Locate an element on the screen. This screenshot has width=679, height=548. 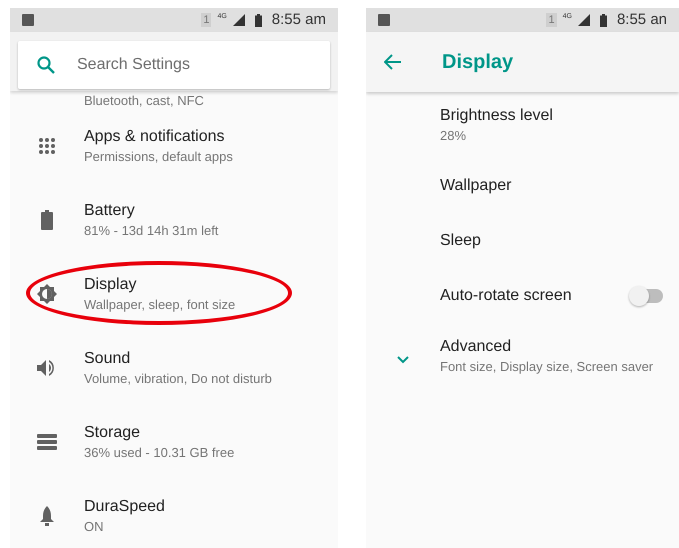
clock: 8:55 am is located at coordinates (299, 20).